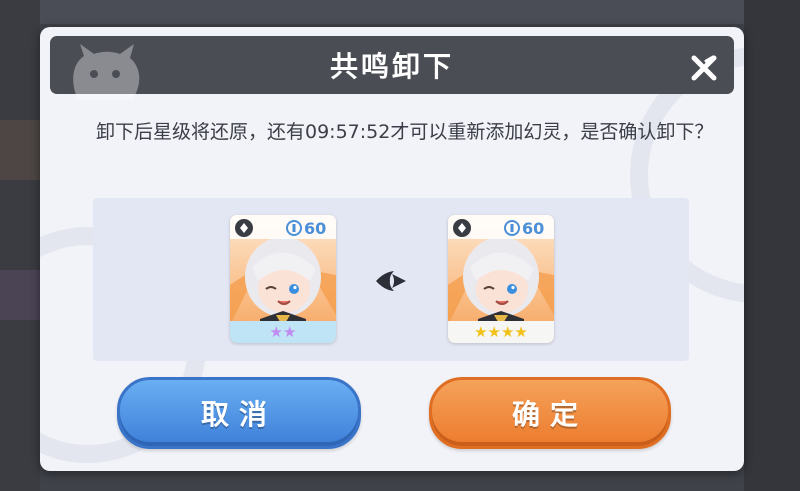 This screenshot has height=491, width=800. I want to click on close-button, so click(704, 68).